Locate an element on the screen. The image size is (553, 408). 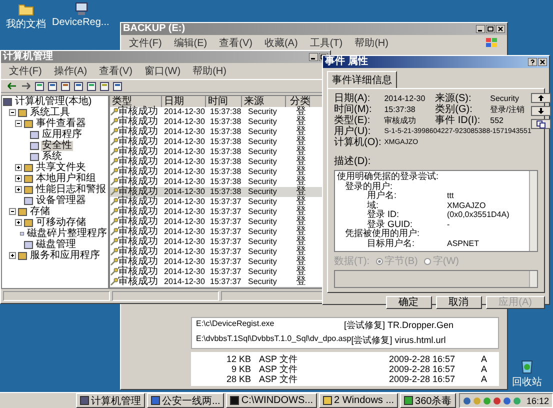
file-path: E:\c\DeviceRegist.exe is located at coordinates (235, 324).